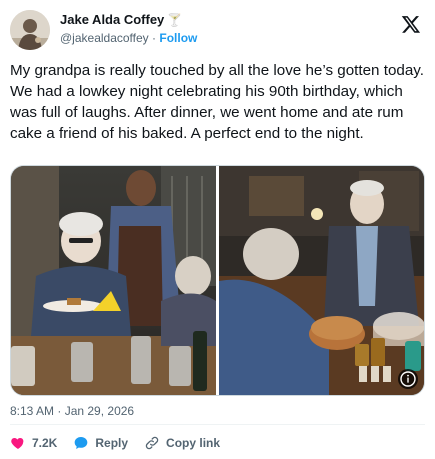 The width and height of the screenshot is (435, 459). I want to click on reply-button: Reply, so click(100, 443).